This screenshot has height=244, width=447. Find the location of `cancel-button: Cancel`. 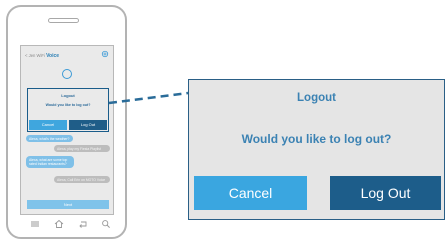

cancel-button: Cancel is located at coordinates (250, 193).